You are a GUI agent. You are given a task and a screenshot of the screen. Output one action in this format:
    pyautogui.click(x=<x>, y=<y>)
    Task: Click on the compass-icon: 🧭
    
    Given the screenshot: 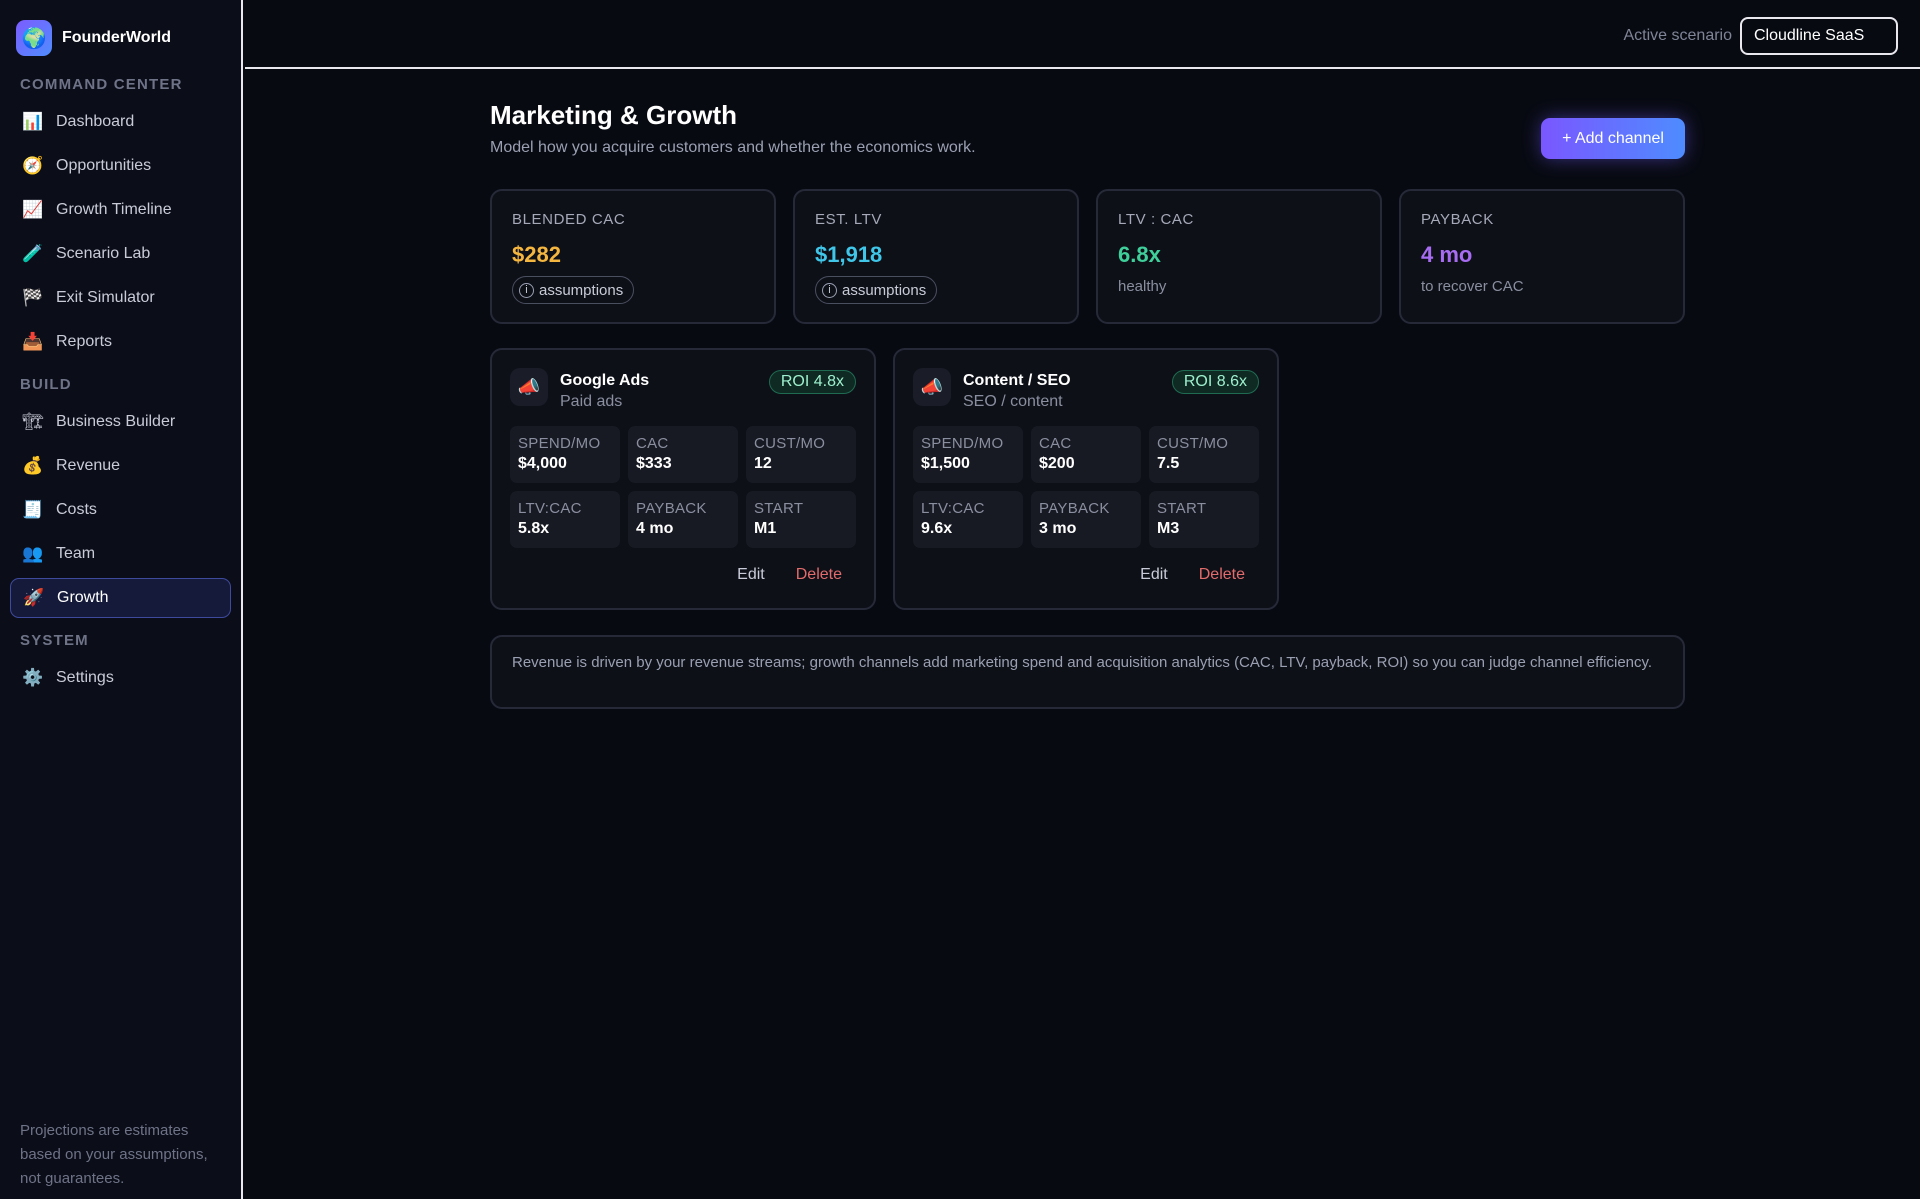 What is the action you would take?
    pyautogui.click(x=33, y=165)
    